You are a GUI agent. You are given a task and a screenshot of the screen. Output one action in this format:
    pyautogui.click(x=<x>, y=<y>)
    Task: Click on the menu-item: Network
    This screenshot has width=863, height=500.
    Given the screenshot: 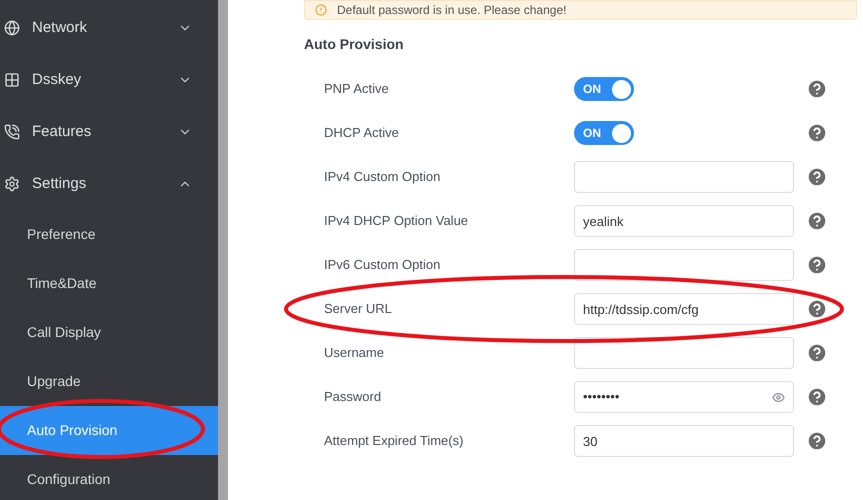 What is the action you would take?
    pyautogui.click(x=109, y=28)
    